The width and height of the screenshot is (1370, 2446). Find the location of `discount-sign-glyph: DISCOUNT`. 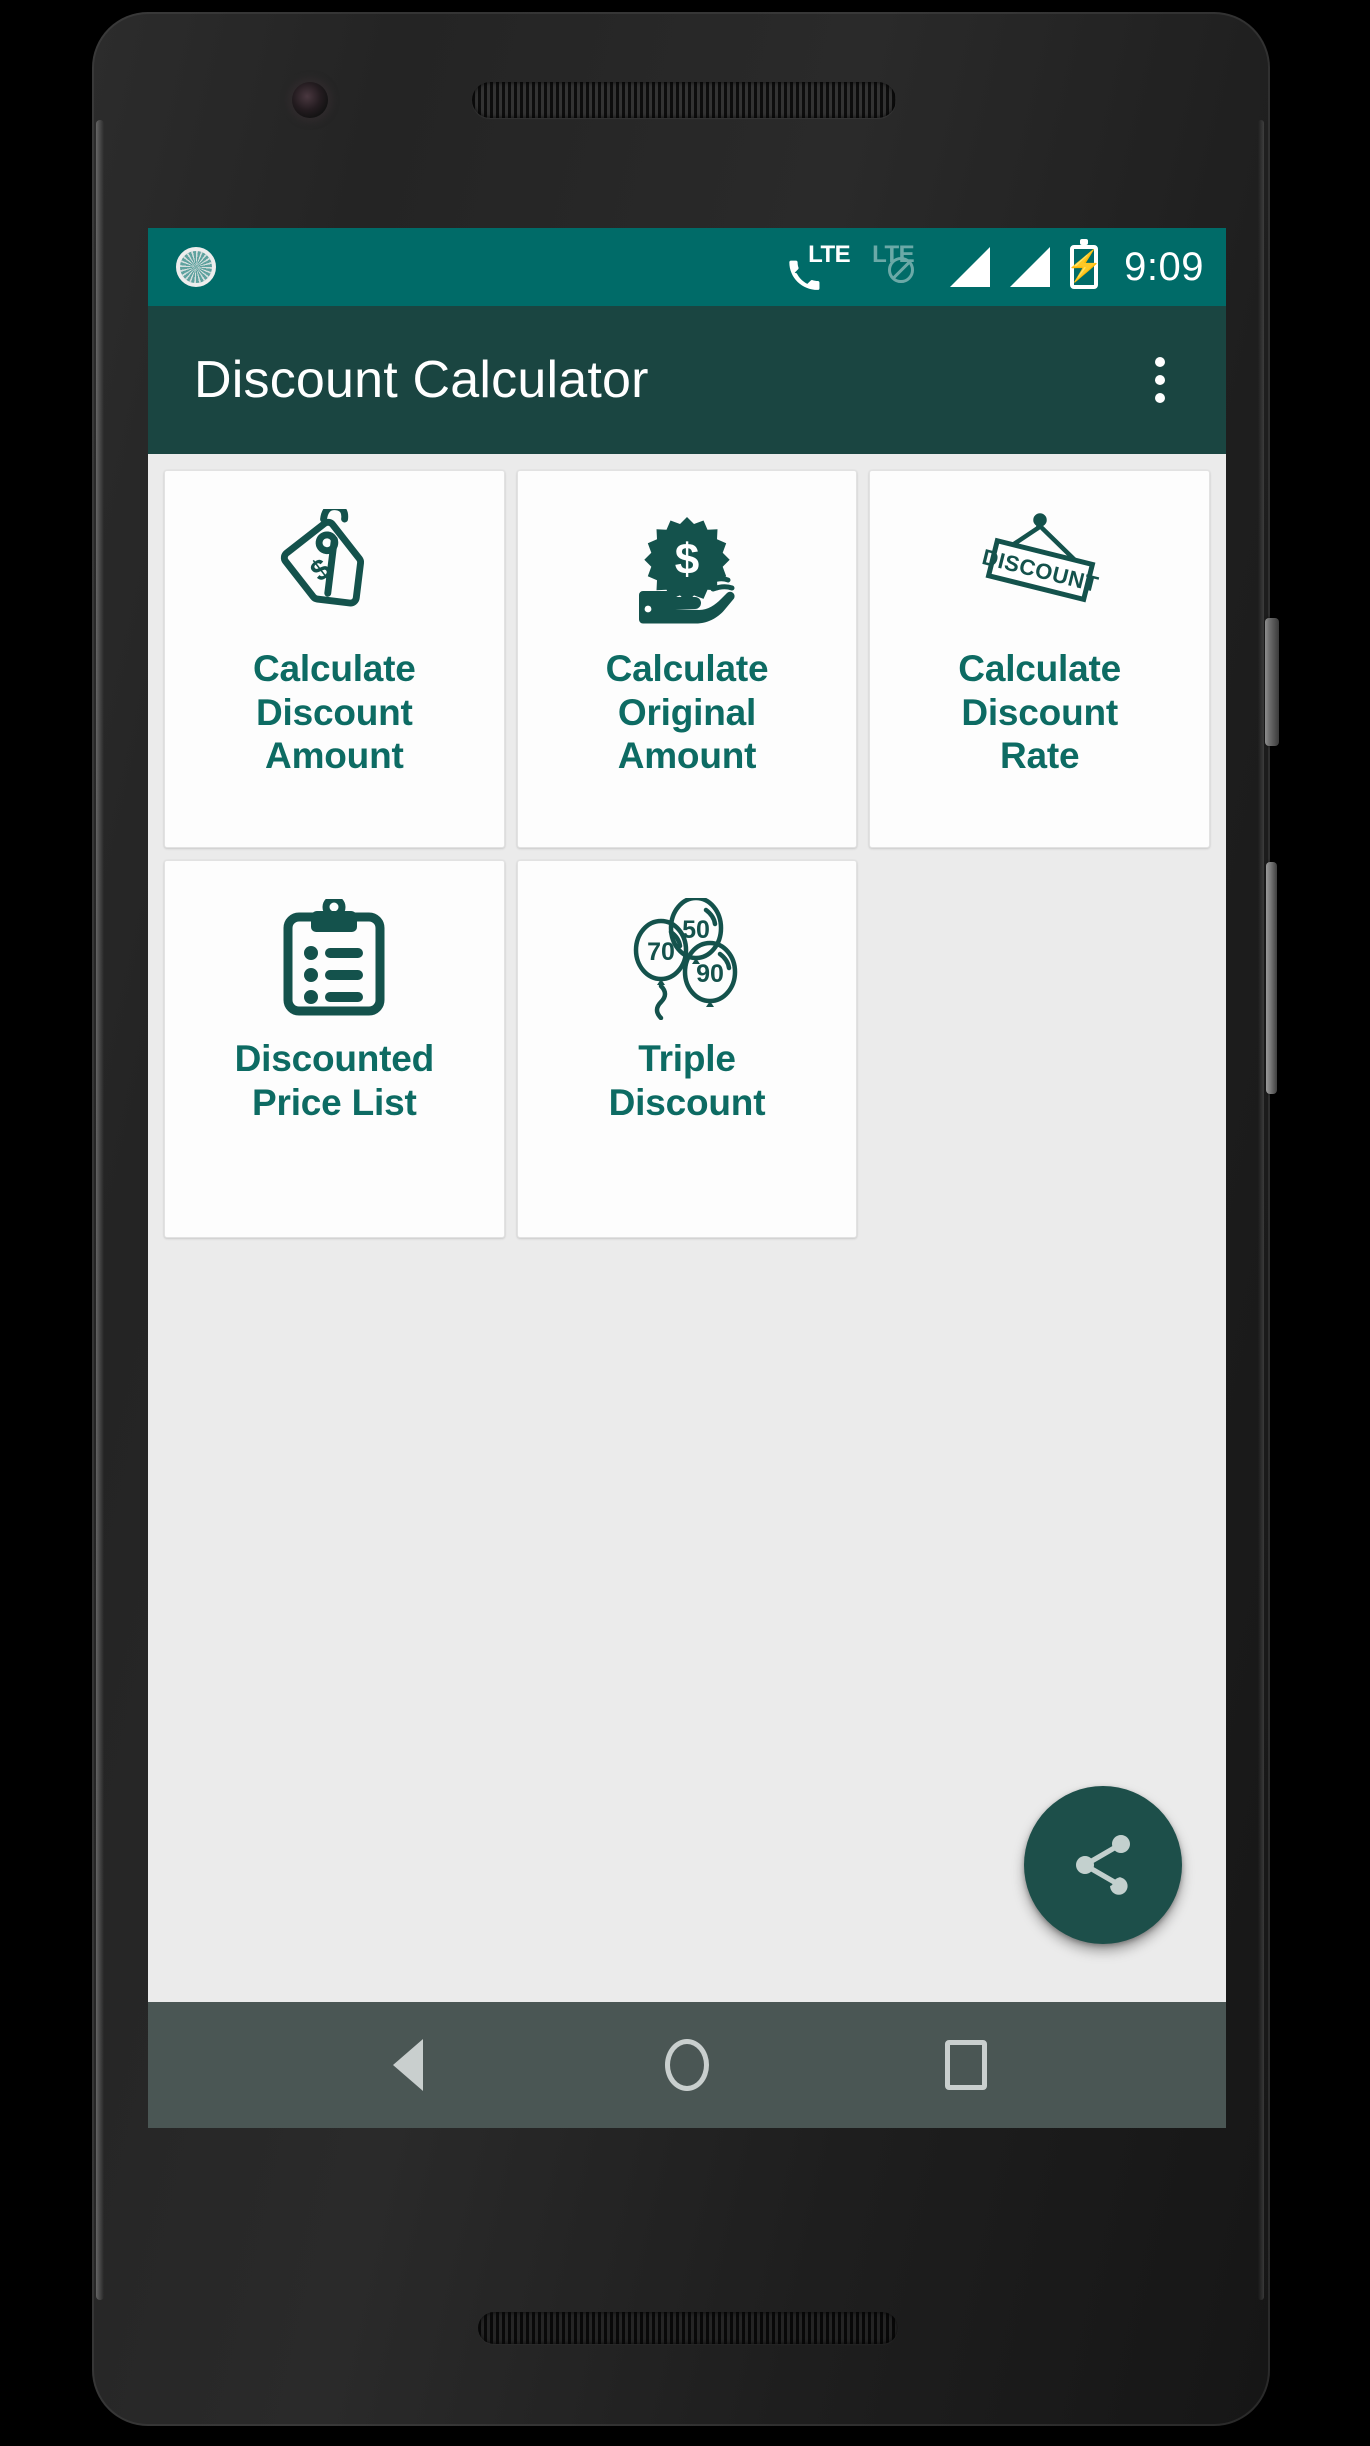

discount-sign-glyph: DISCOUNT is located at coordinates (1040, 558).